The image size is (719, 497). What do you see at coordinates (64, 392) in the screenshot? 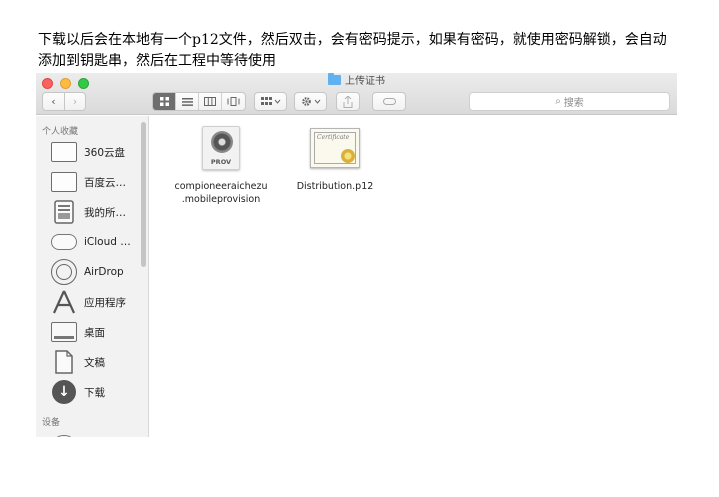
I see `downloads-icon: ↓` at bounding box center [64, 392].